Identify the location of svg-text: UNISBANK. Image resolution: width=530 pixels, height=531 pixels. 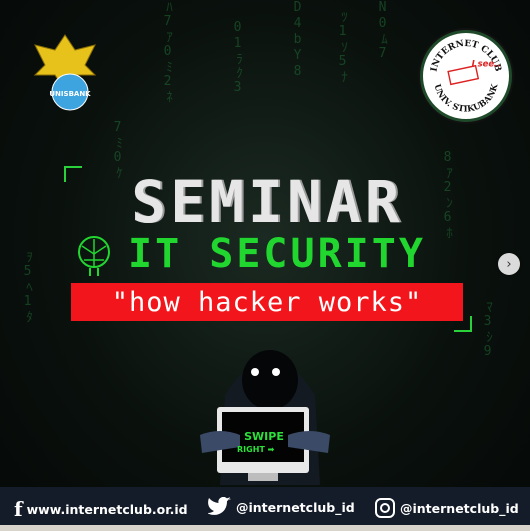
(70, 94).